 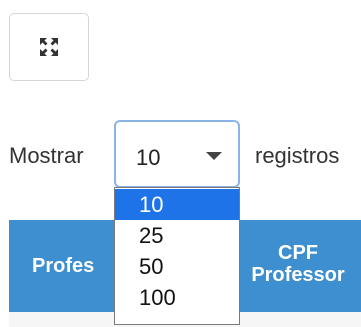 I want to click on fullscreen-button, so click(x=49, y=47).